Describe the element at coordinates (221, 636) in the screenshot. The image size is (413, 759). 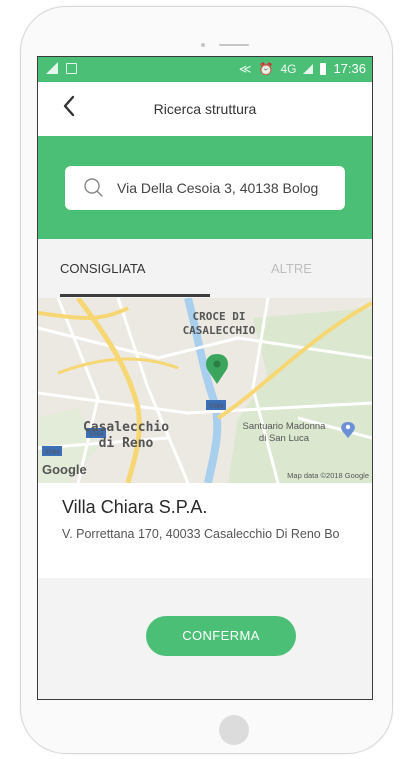
I see `confirm-button: CONFERMA` at that location.